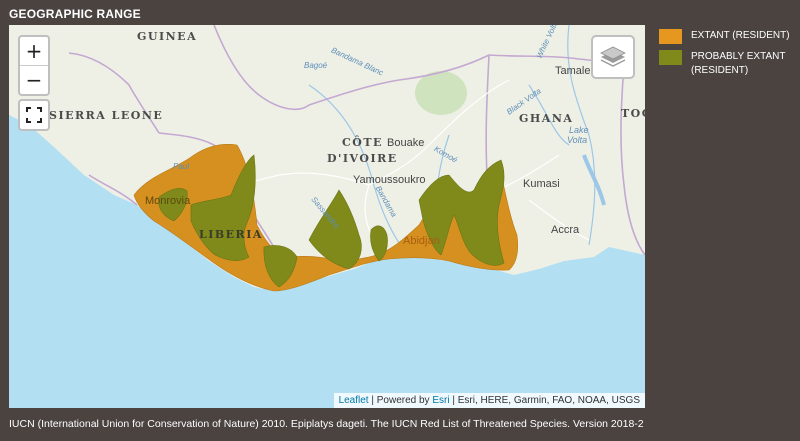 The image size is (800, 441). I want to click on label-river-bagoe: Bagoé, so click(316, 65).